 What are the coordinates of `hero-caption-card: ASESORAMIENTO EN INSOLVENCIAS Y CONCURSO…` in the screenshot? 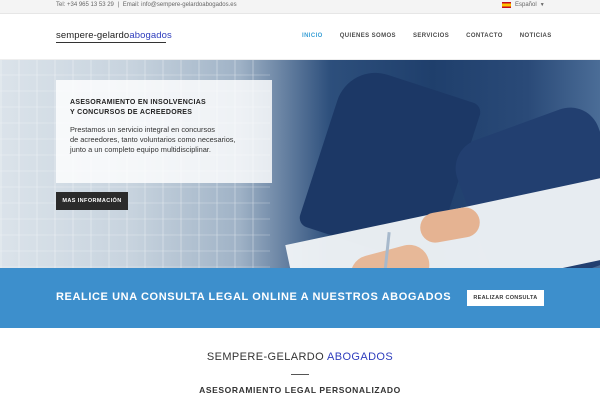 It's located at (164, 131).